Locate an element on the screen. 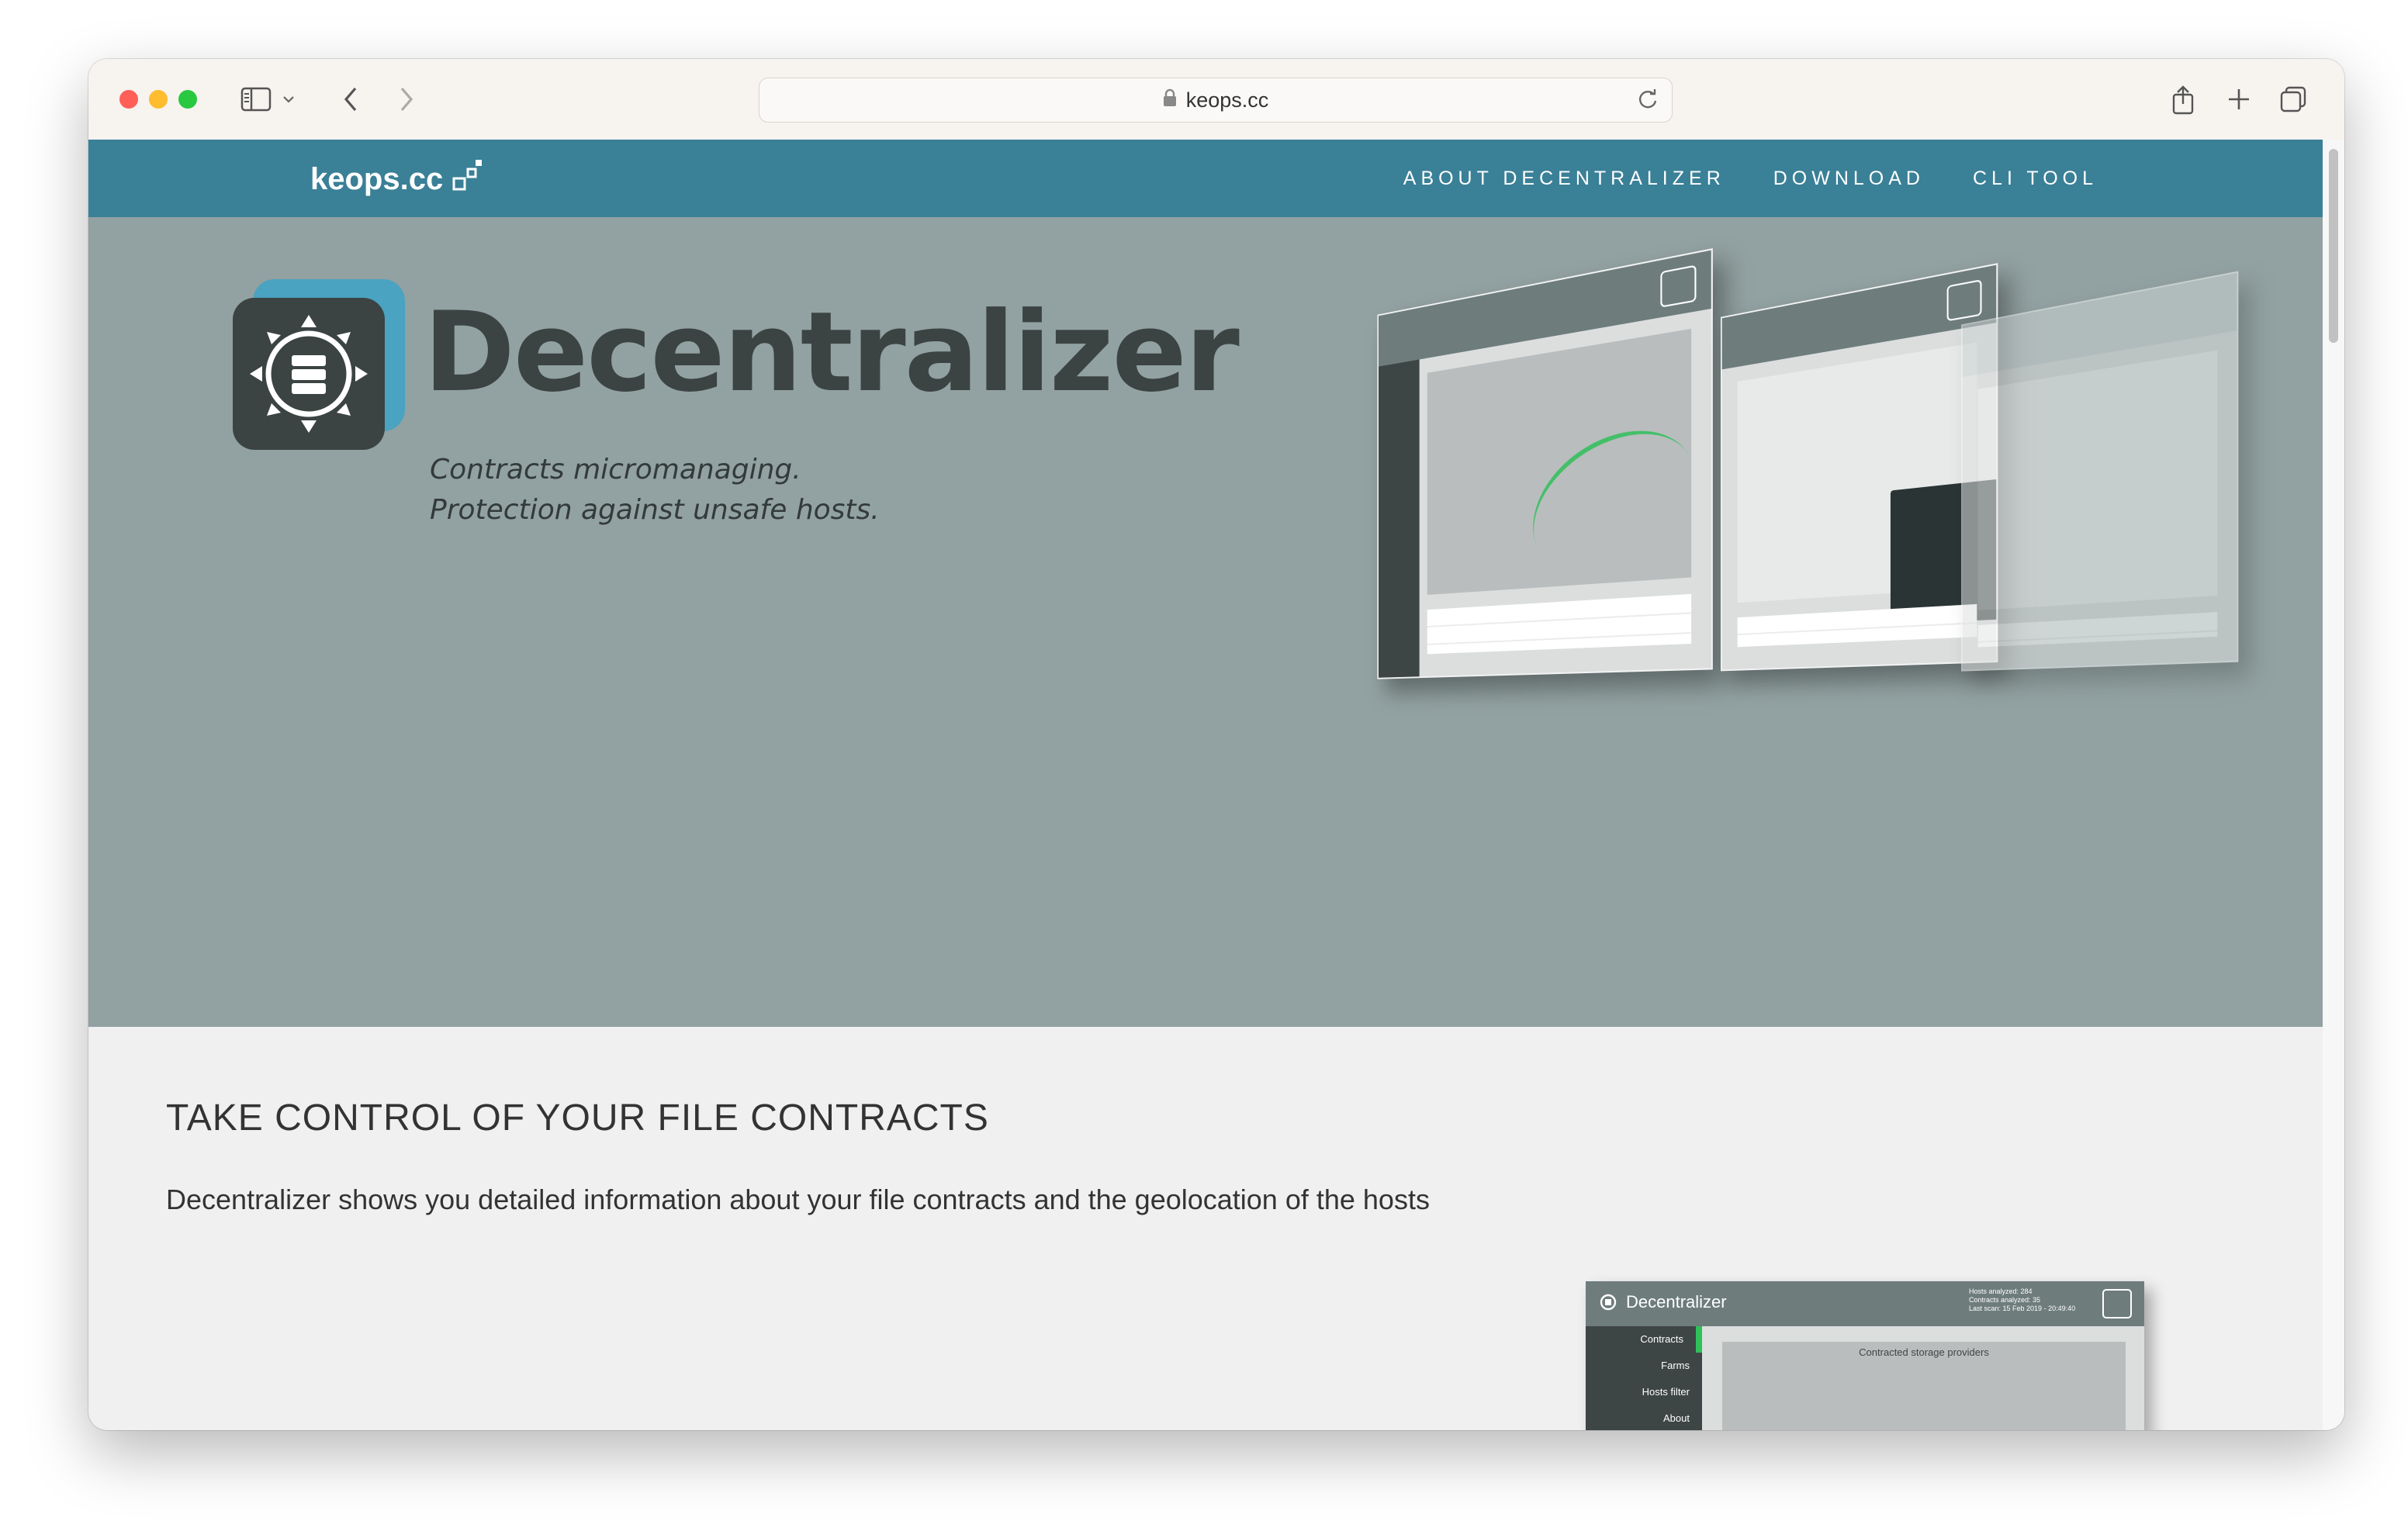 The height and width of the screenshot is (1531, 2408). nav-cli-tool: CLI TOOL is located at coordinates (2035, 179).